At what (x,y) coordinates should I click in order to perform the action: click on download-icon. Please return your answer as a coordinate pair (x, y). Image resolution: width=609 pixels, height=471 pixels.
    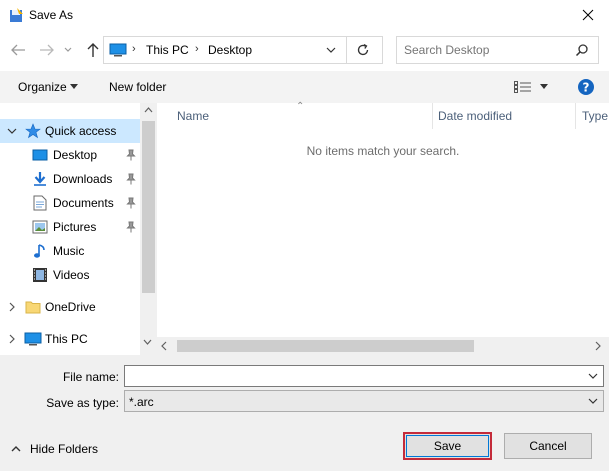
    Looking at the image, I should click on (40, 179).